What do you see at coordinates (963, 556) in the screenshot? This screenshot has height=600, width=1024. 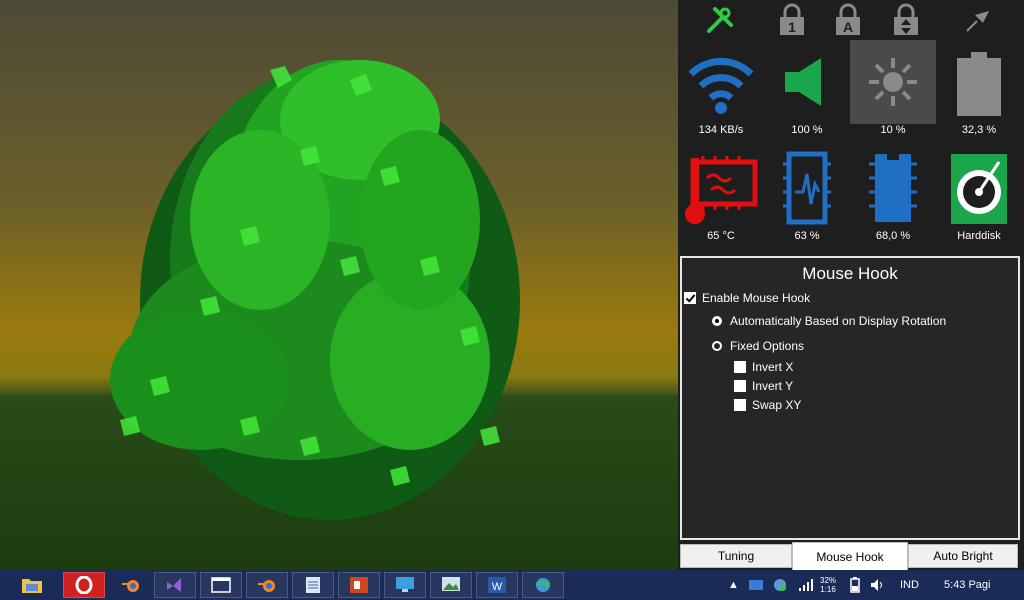 I see `tab-auto-bright: Auto Bright` at bounding box center [963, 556].